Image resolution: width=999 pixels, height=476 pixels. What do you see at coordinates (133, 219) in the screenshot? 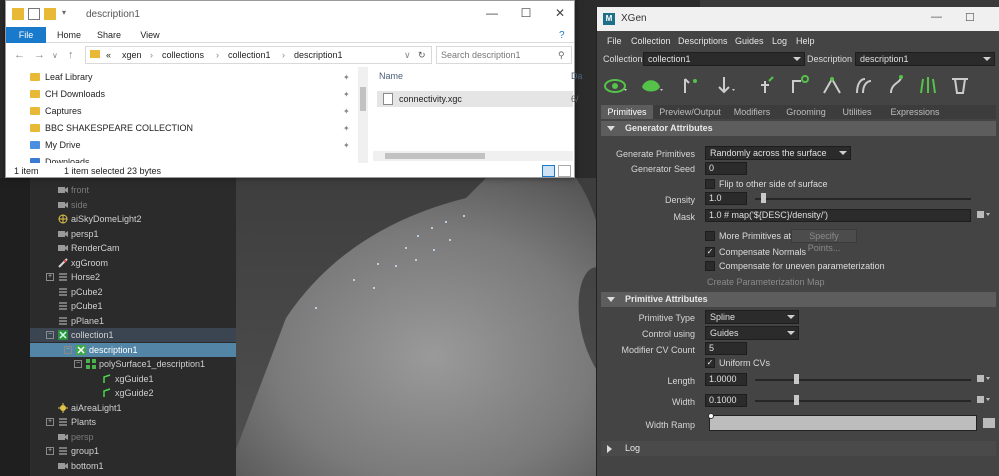
I see `outliner-item: aiSkyDomeLight2` at bounding box center [133, 219].